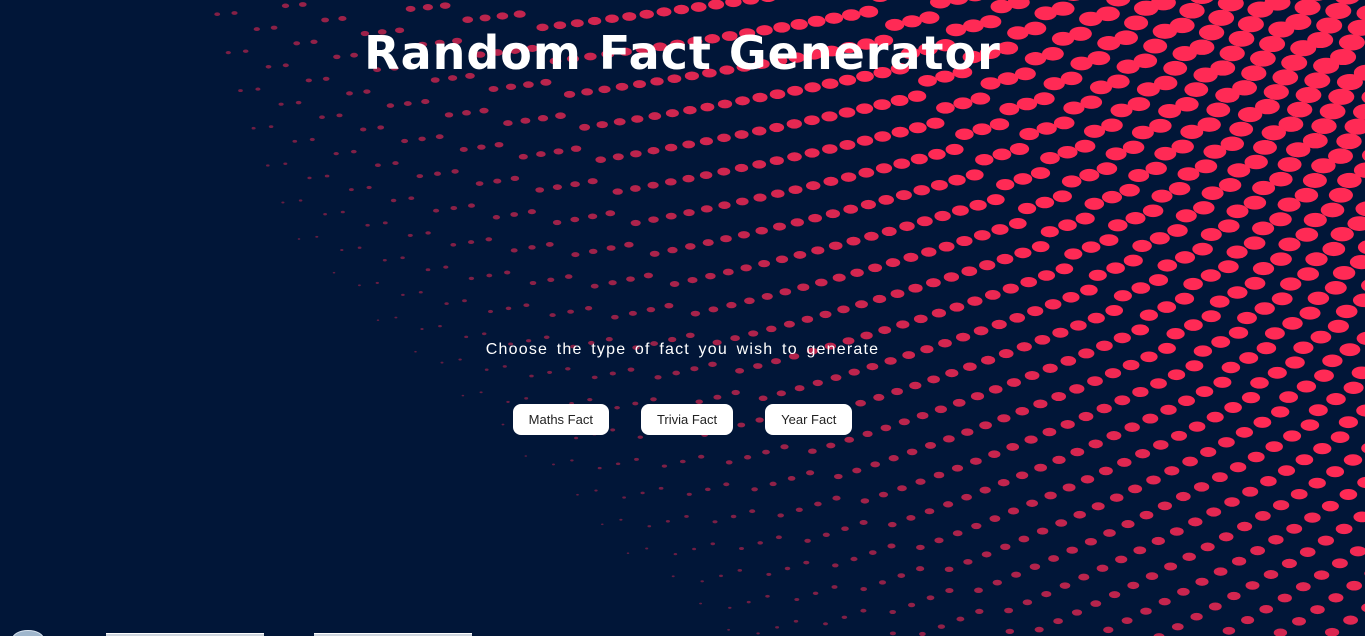  Describe the element at coordinates (560, 419) in the screenshot. I see `maths-fact-button: Maths Fact` at that location.